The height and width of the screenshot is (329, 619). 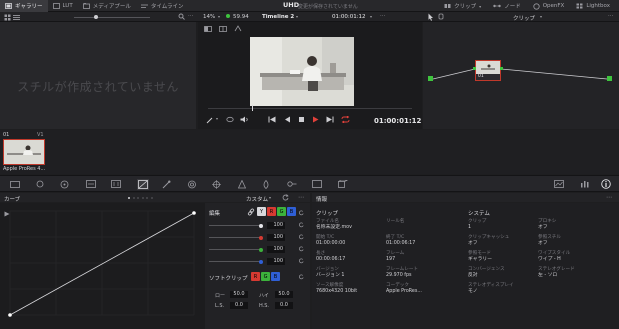 What do you see at coordinates (345, 119) in the screenshot?
I see `loop-icon` at bounding box center [345, 119].